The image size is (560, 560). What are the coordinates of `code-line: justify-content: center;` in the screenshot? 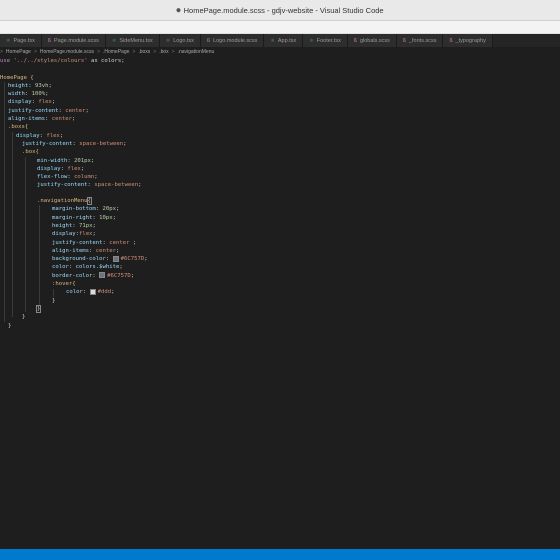 It's located at (48, 111).